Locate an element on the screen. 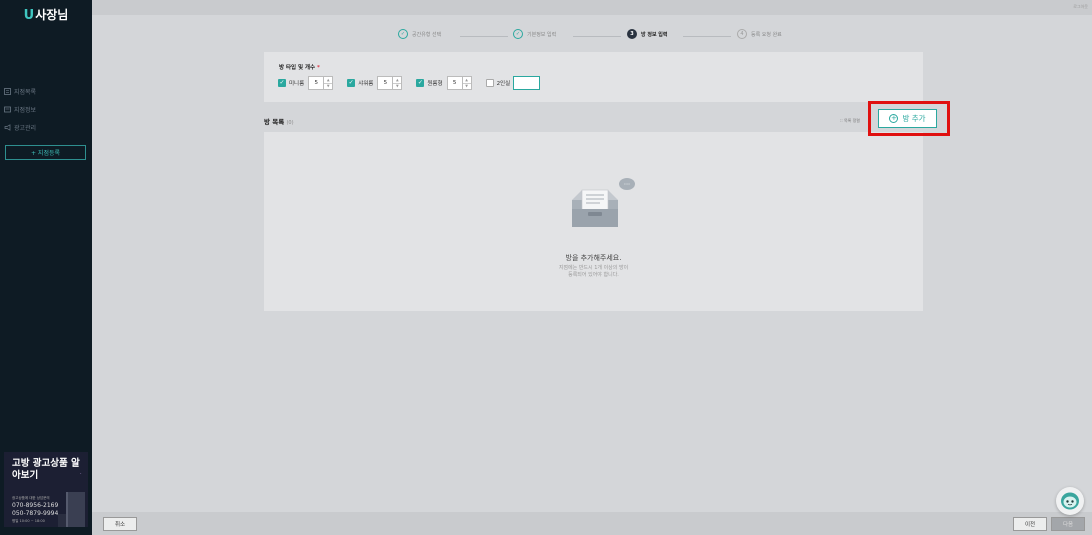 The height and width of the screenshot is (535, 1092). required-mark: * is located at coordinates (318, 68).